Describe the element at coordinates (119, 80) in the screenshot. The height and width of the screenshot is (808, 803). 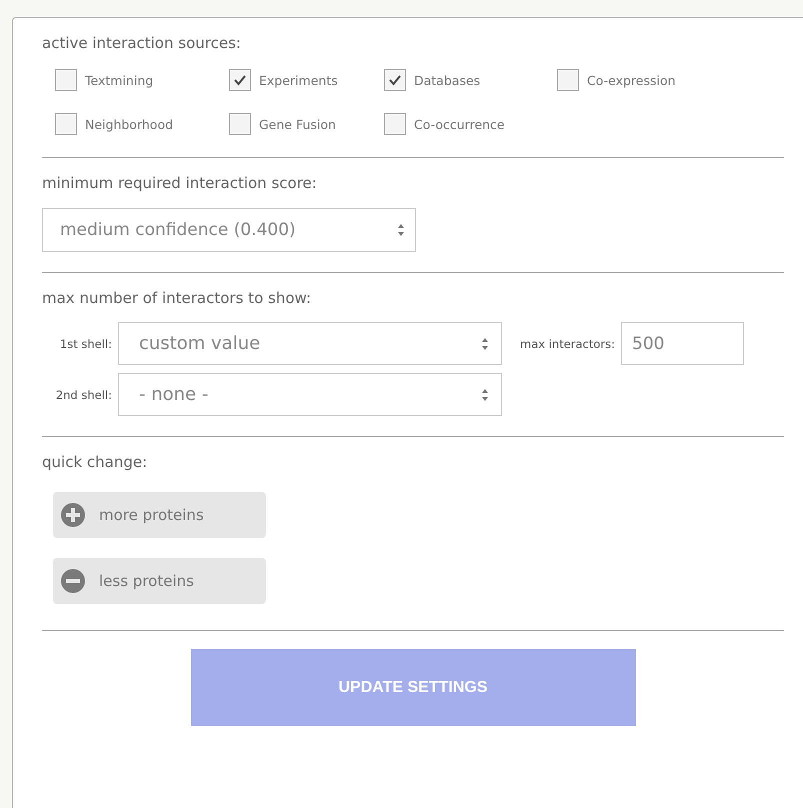
I see `checkbox-label: Textmining` at that location.